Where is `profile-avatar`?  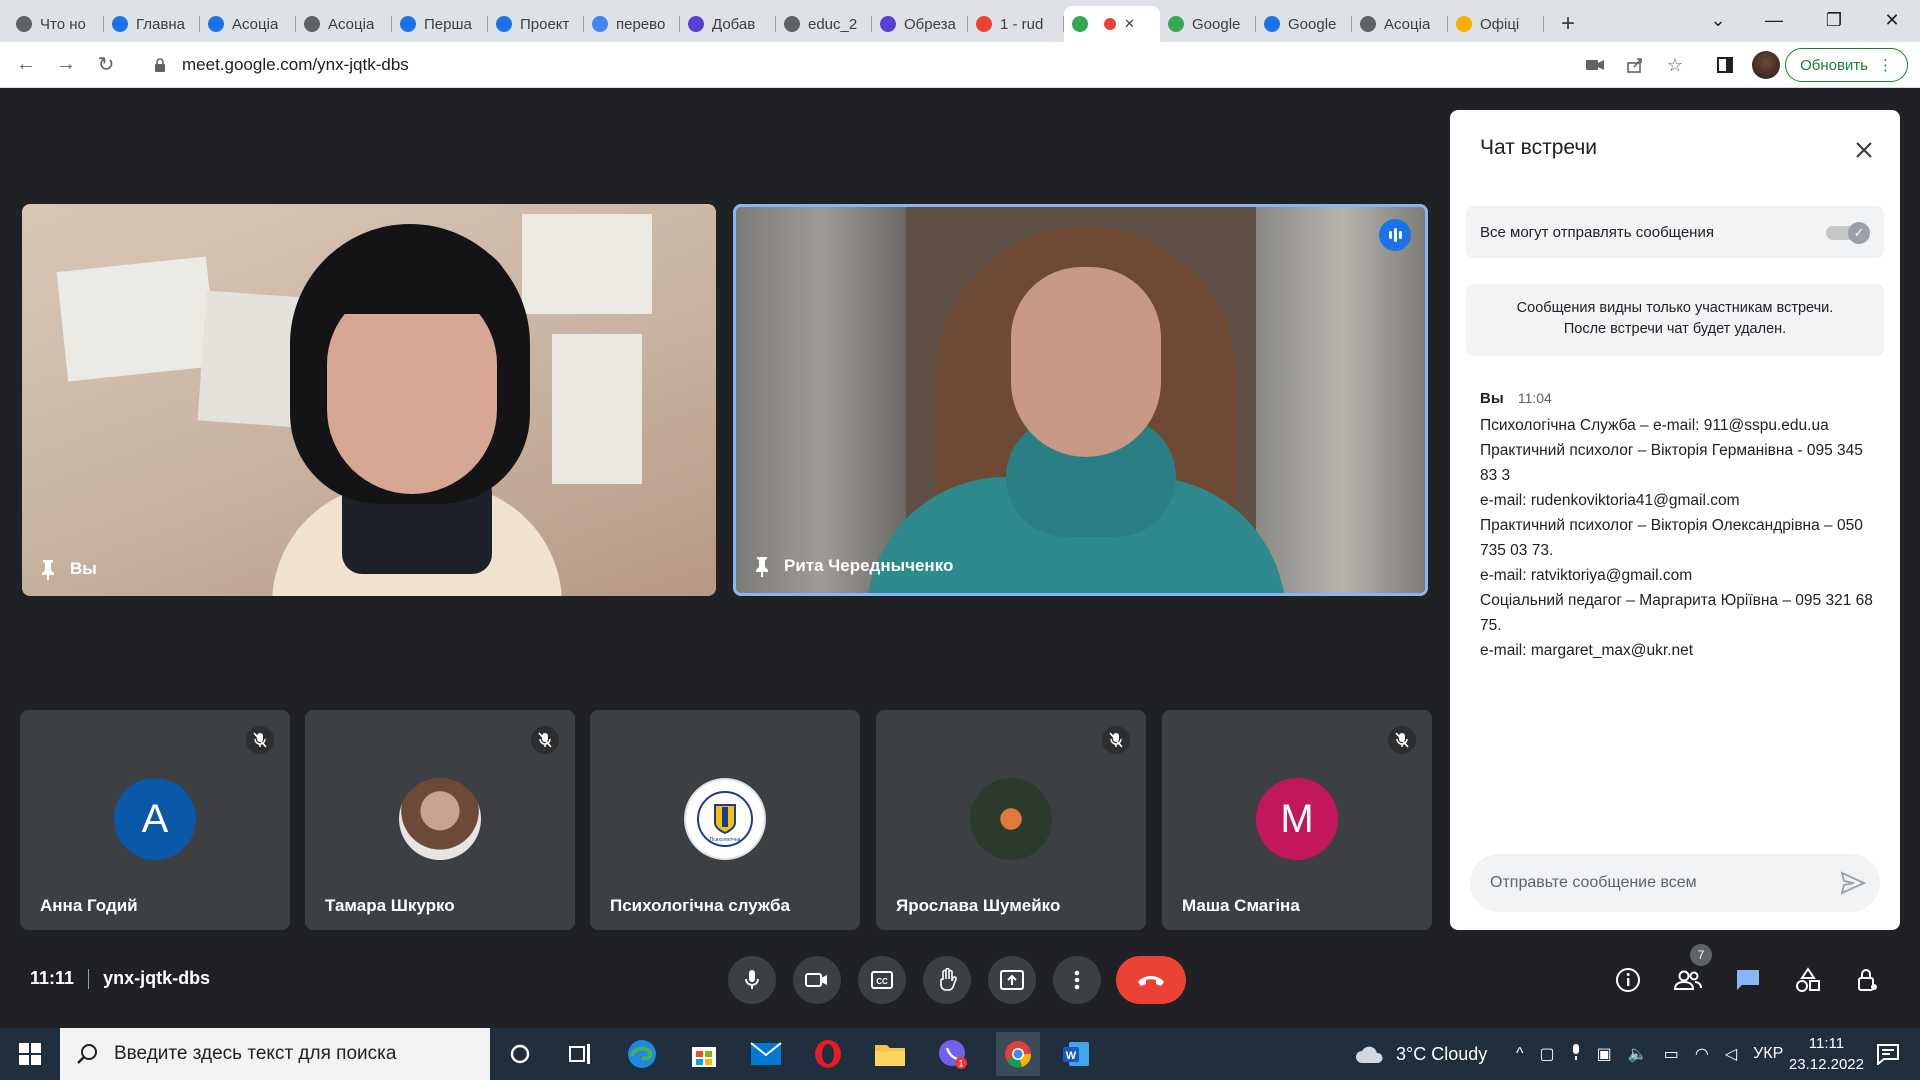
profile-avatar is located at coordinates (1766, 65).